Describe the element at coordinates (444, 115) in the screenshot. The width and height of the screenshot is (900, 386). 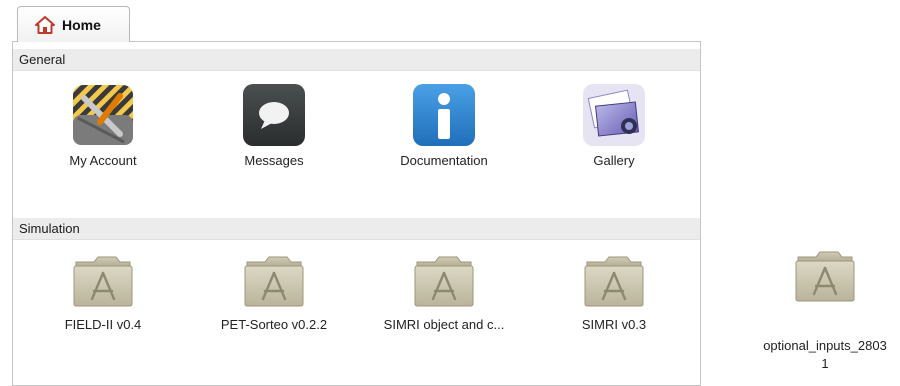
I see `info-icon` at that location.